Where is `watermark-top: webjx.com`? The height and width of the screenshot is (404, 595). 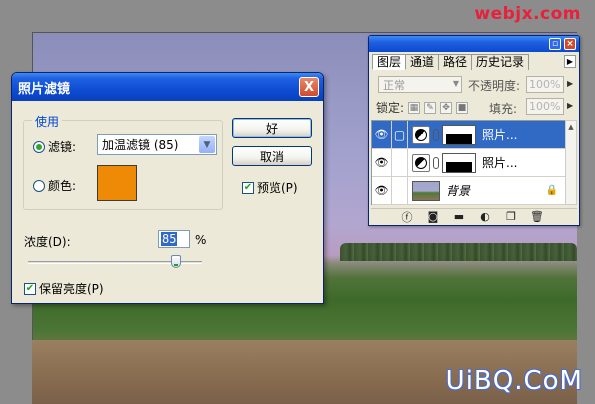 watermark-top: webjx.com is located at coordinates (527, 14).